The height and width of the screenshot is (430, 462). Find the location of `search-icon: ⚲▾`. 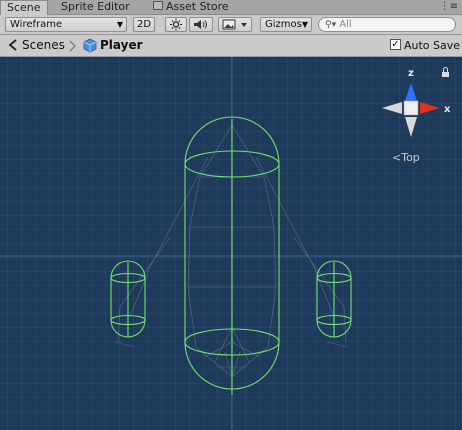

search-icon: ⚲▾ is located at coordinates (331, 25).